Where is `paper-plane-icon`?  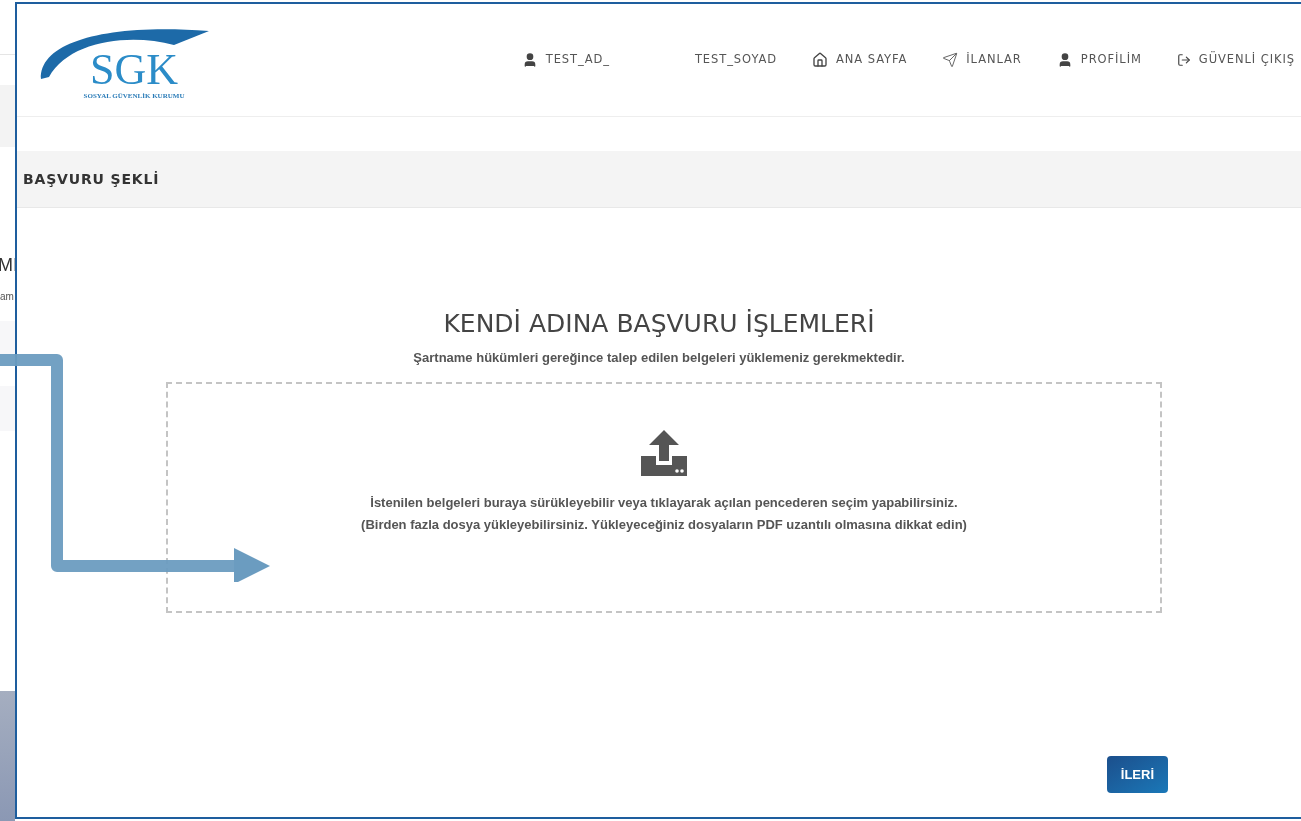
paper-plane-icon is located at coordinates (950, 60).